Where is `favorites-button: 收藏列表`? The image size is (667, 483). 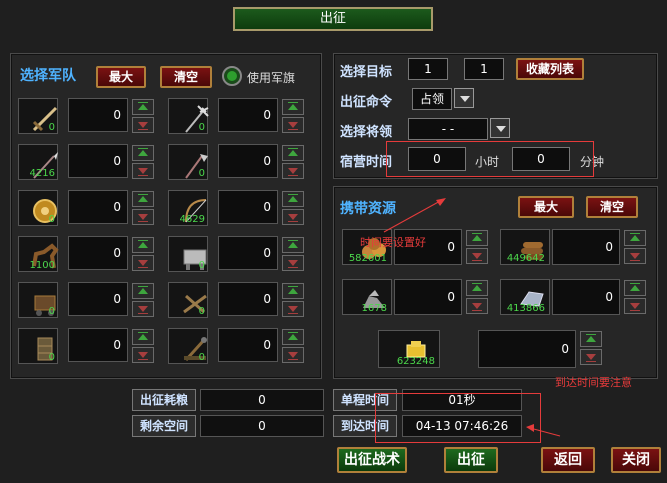 favorites-button: 收藏列表 is located at coordinates (550, 69).